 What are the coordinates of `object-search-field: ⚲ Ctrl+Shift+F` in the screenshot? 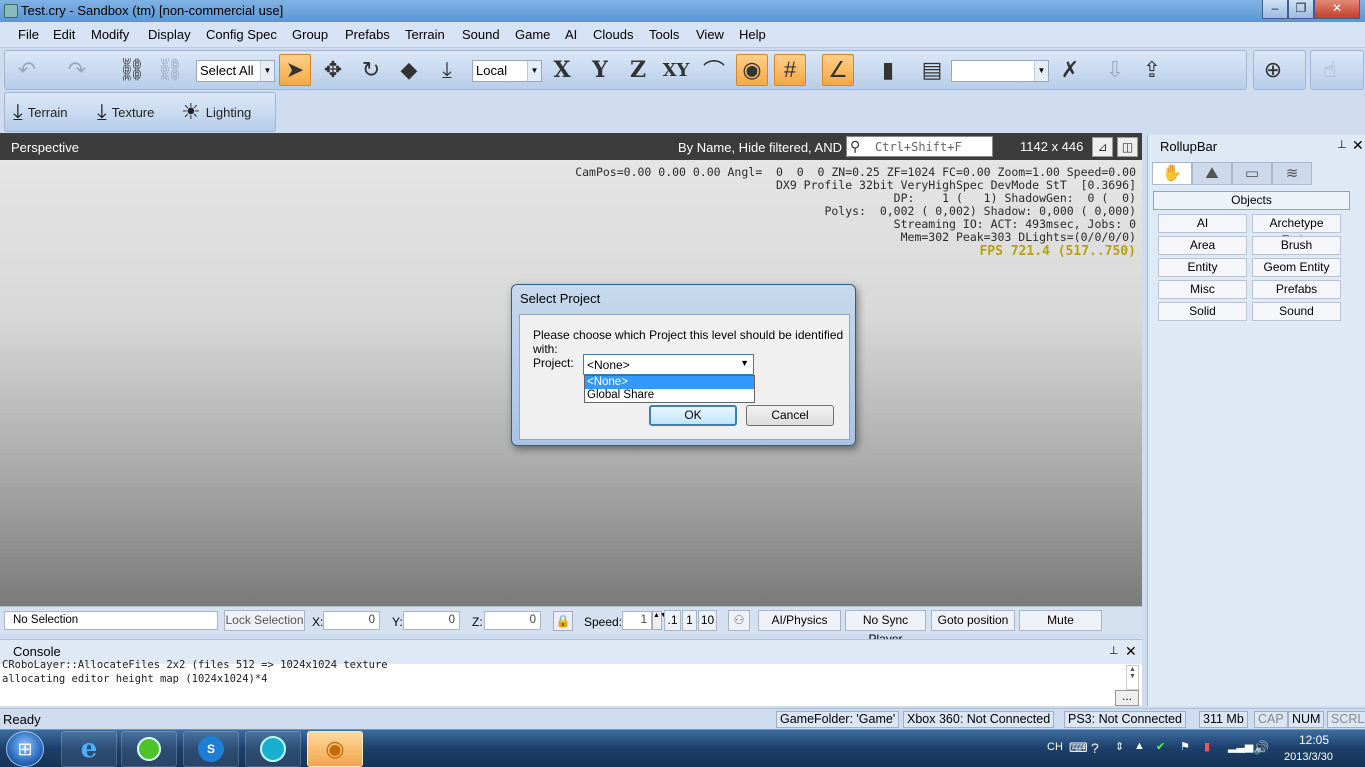 It's located at (919, 146).